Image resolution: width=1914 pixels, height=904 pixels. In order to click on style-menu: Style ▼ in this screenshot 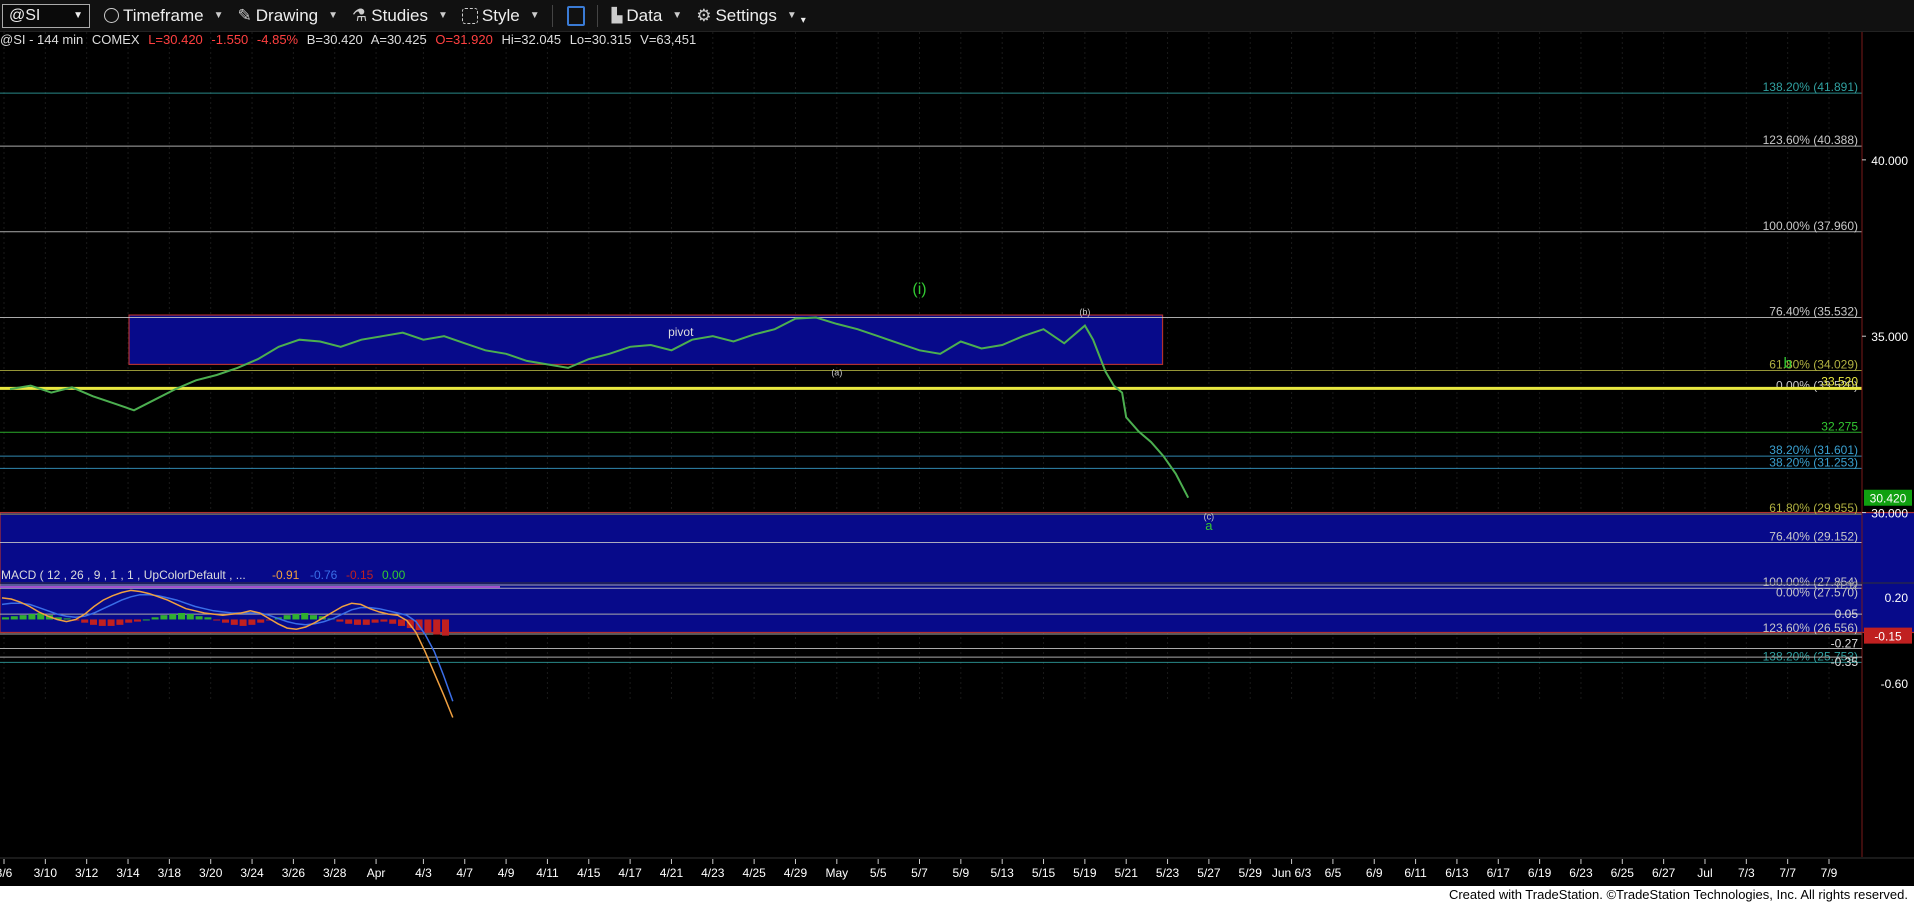, I will do `click(500, 15)`.